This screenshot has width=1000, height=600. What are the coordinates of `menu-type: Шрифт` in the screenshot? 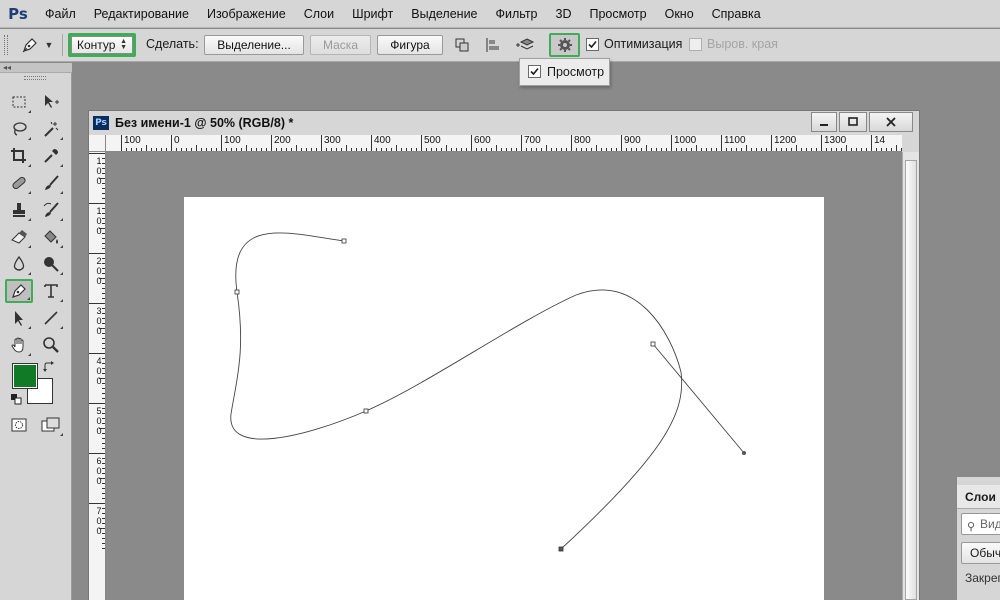 It's located at (372, 14).